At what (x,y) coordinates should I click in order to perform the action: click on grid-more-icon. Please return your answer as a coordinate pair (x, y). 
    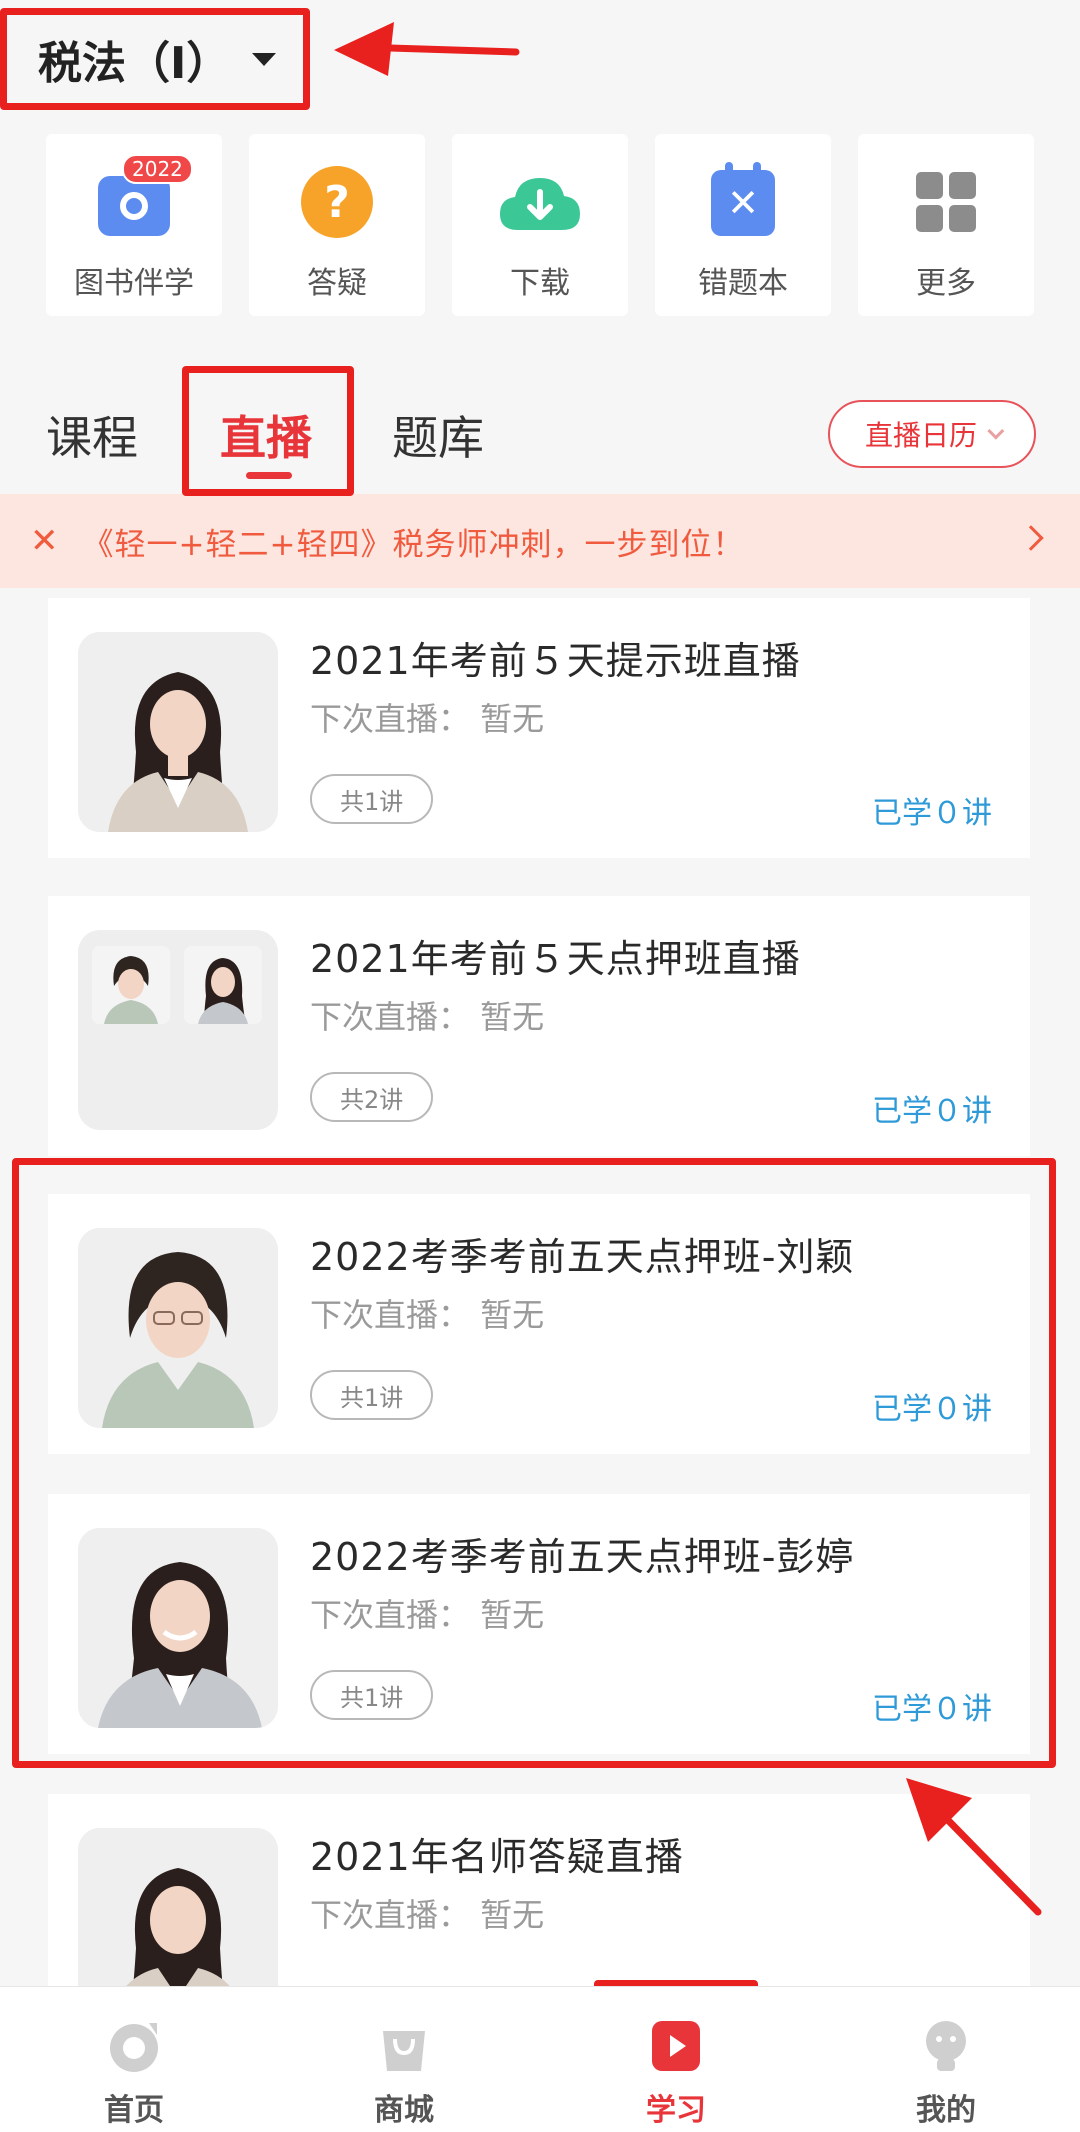
    Looking at the image, I should click on (946, 202).